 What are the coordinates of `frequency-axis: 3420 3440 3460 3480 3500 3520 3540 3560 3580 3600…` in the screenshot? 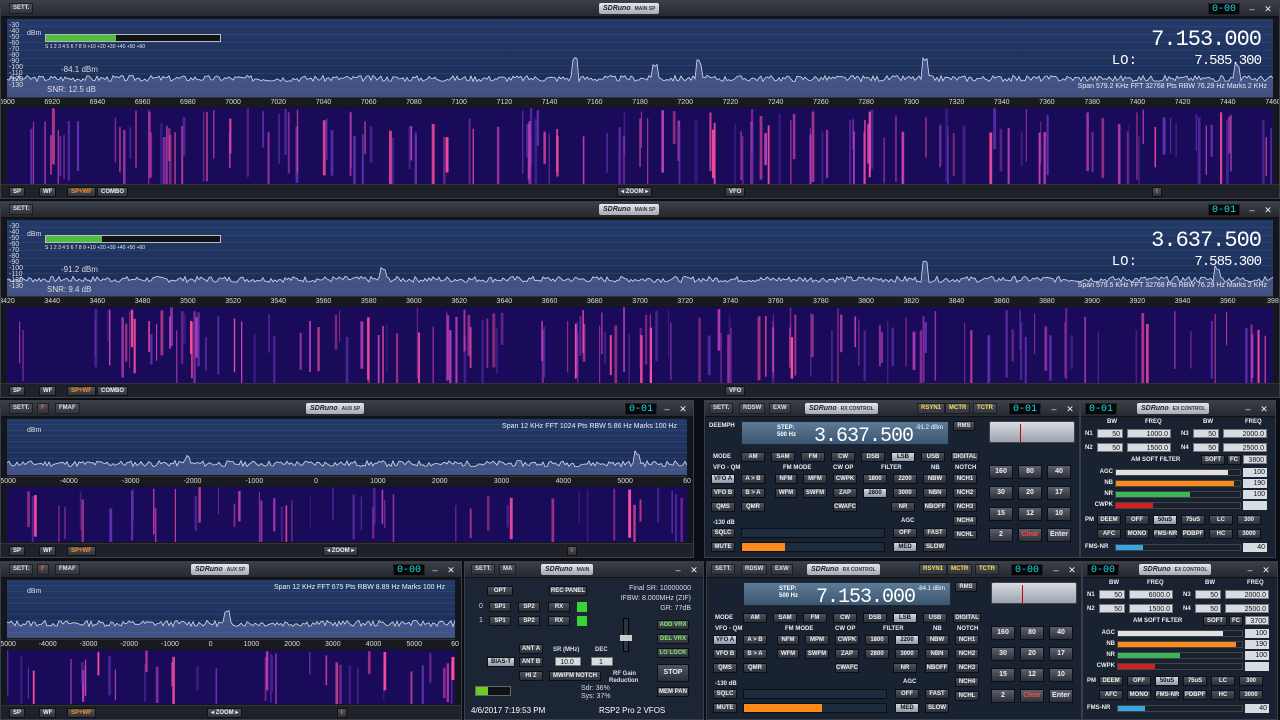 It's located at (640, 301).